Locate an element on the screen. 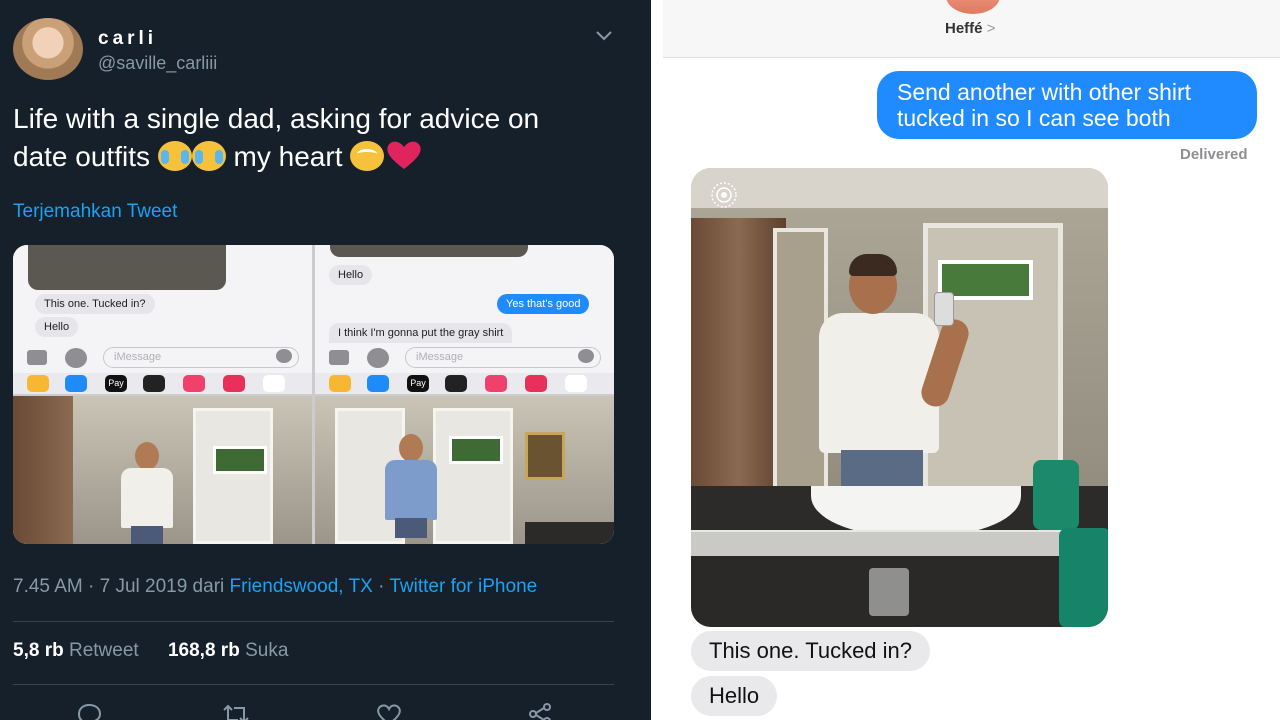 The height and width of the screenshot is (720, 1280). person-hair is located at coordinates (873, 265).